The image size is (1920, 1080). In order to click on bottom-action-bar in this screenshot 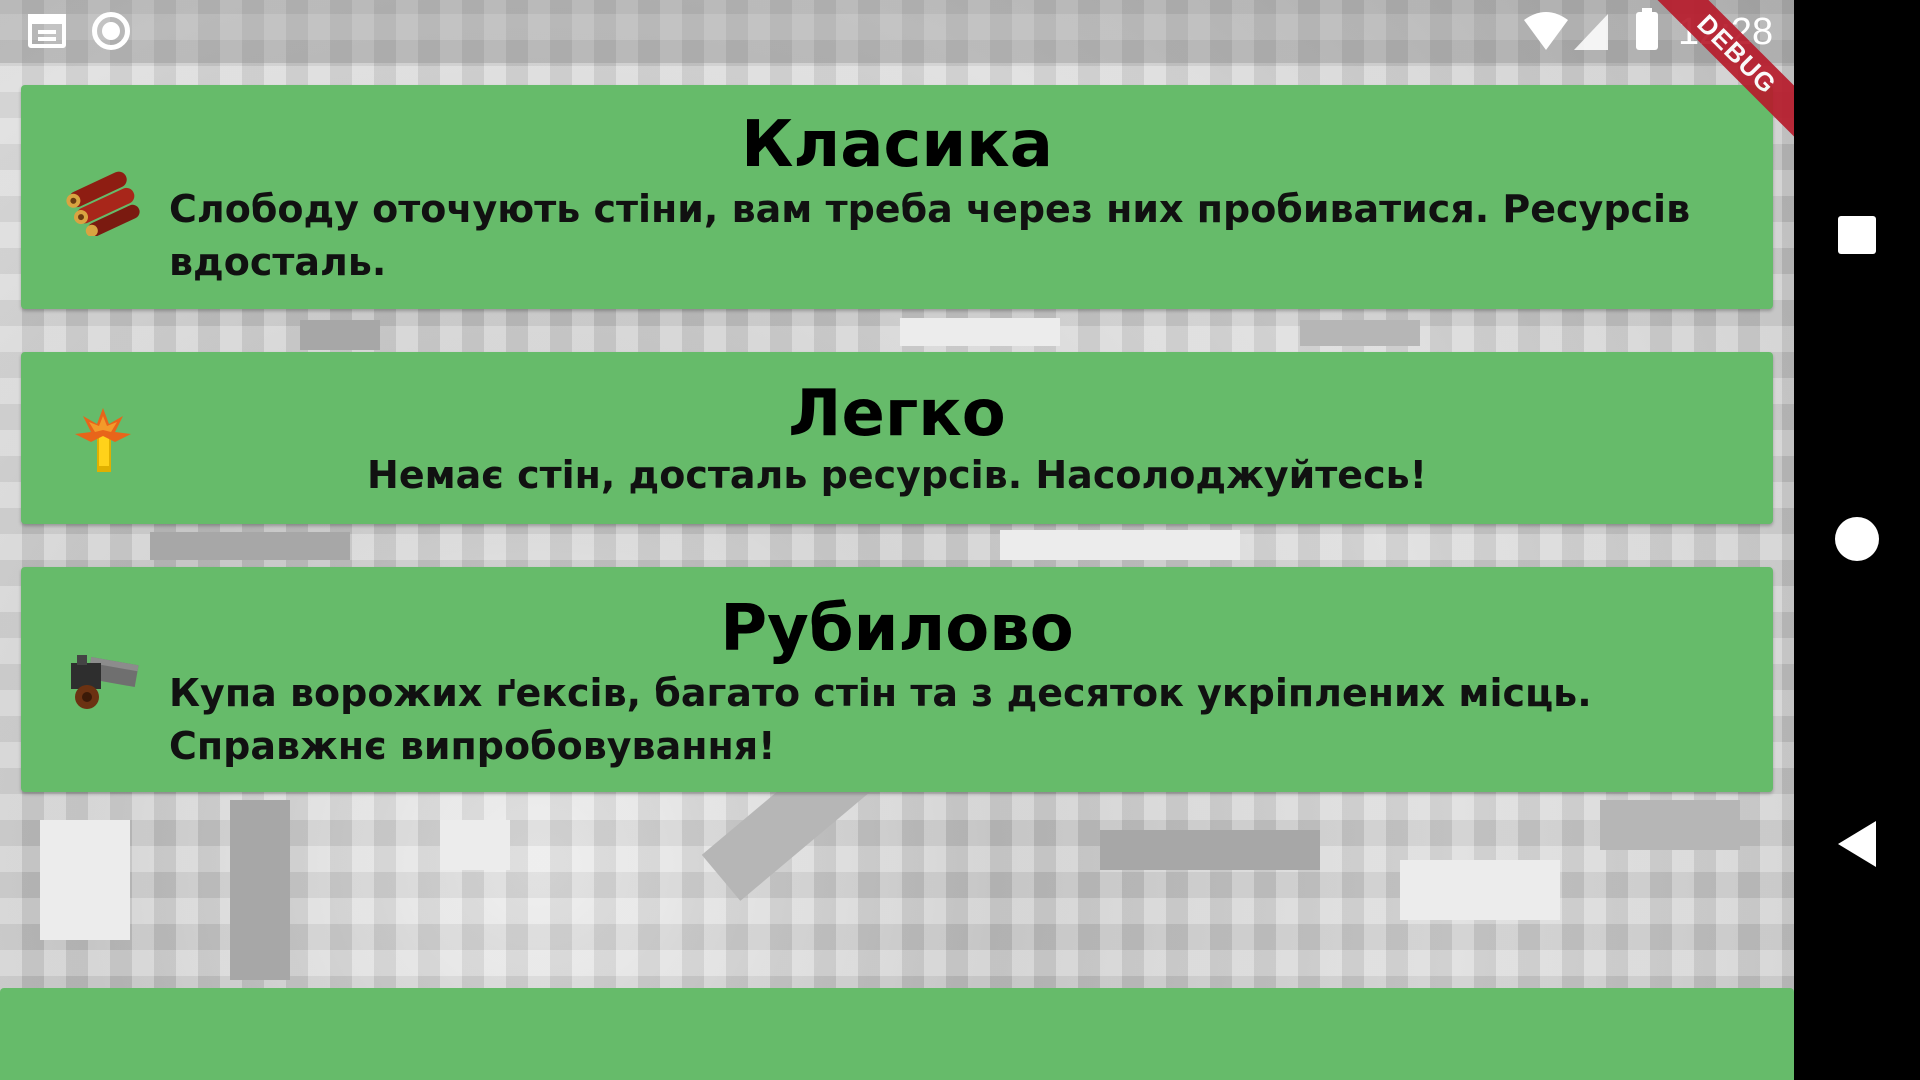, I will do `click(897, 1034)`.